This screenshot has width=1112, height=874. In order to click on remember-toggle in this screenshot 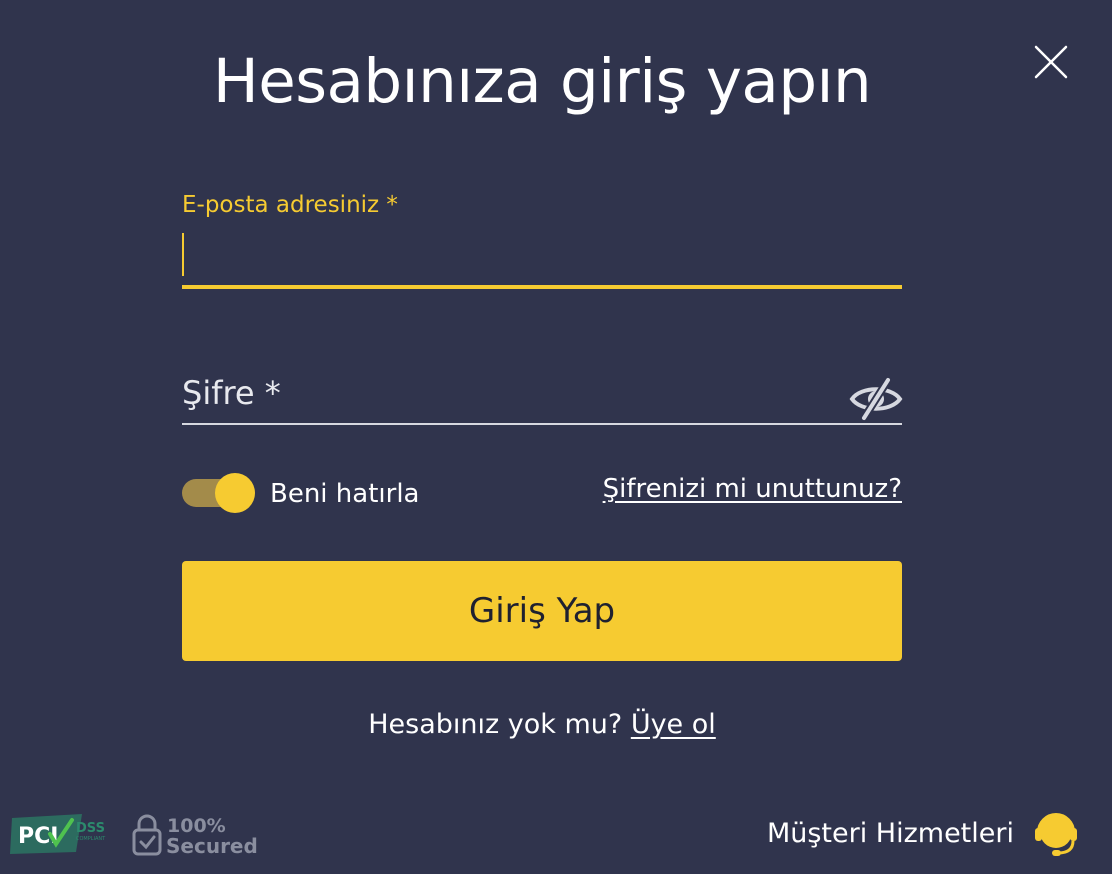, I will do `click(219, 493)`.